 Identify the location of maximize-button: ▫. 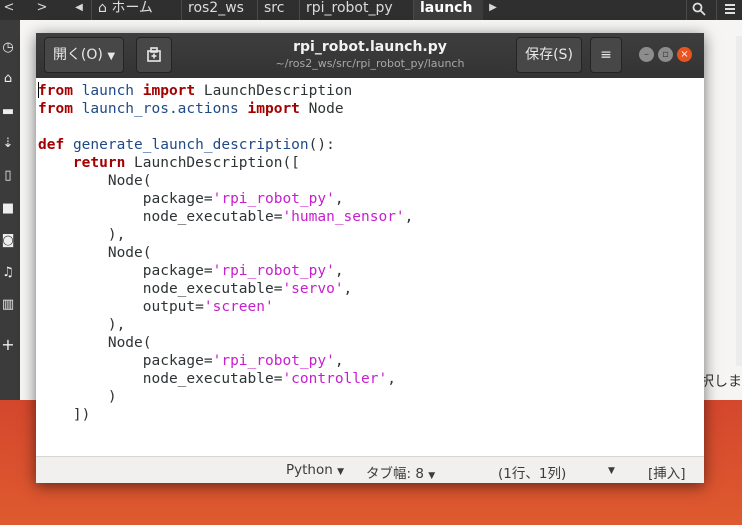
(665, 54).